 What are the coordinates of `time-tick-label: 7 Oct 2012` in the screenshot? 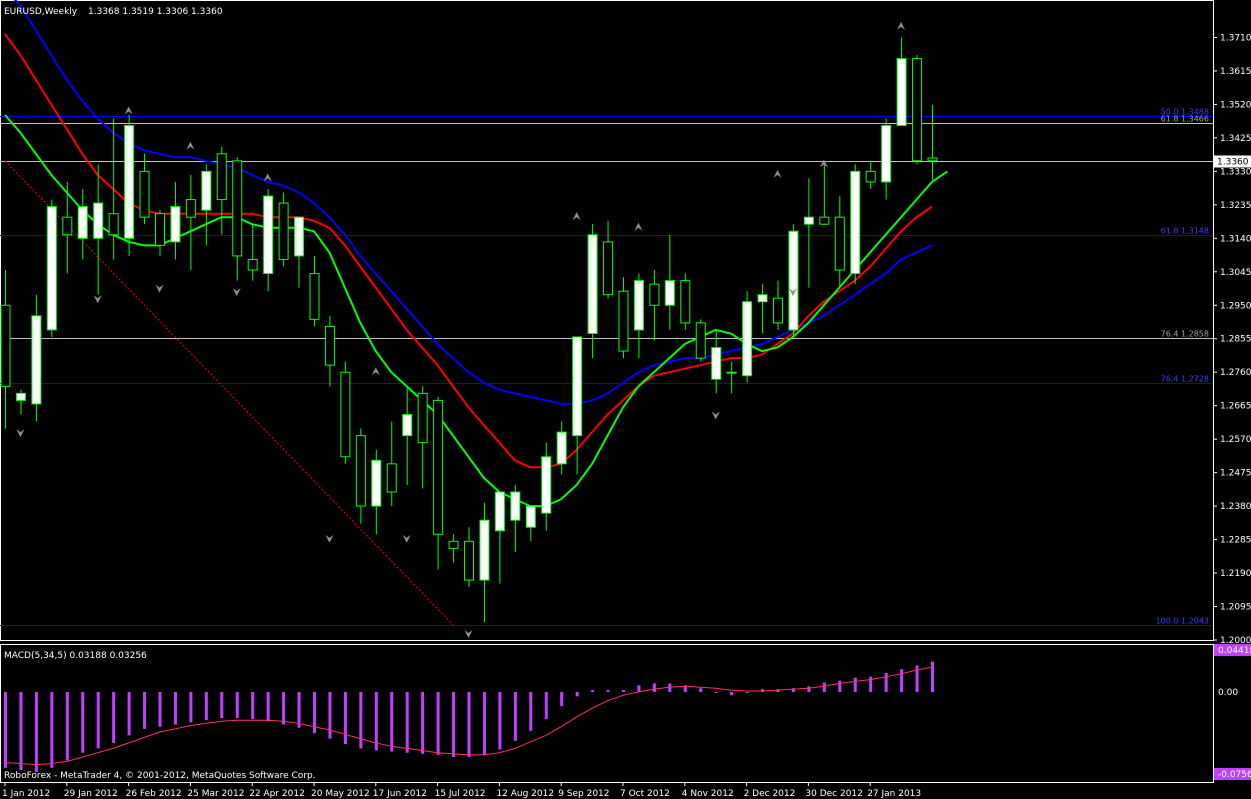 It's located at (645, 794).